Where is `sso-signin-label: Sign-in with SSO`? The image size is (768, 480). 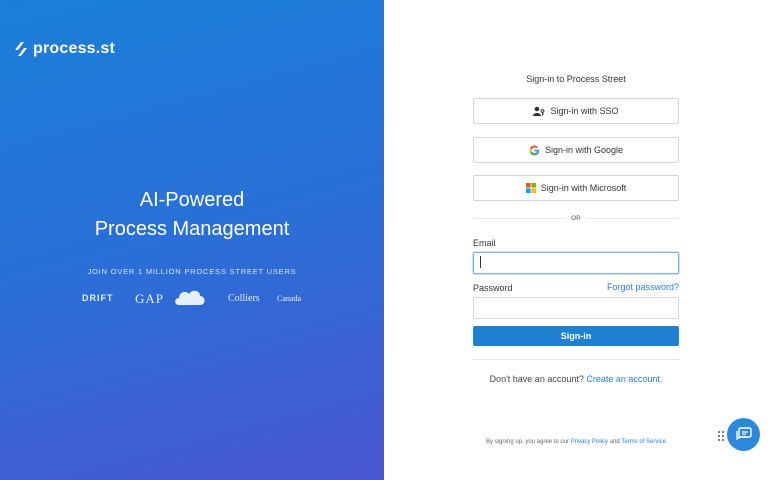
sso-signin-label: Sign-in with SSO is located at coordinates (584, 111).